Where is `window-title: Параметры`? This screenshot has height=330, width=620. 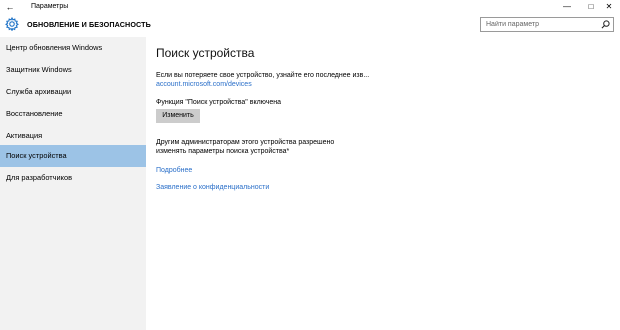 window-title: Параметры is located at coordinates (50, 6).